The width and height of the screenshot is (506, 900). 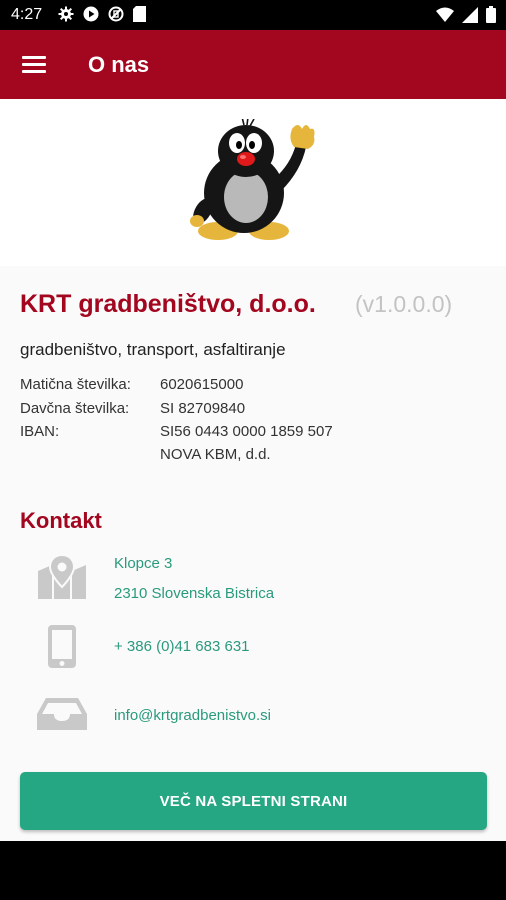 What do you see at coordinates (62, 714) in the screenshot?
I see `inbox-tray-icon` at bounding box center [62, 714].